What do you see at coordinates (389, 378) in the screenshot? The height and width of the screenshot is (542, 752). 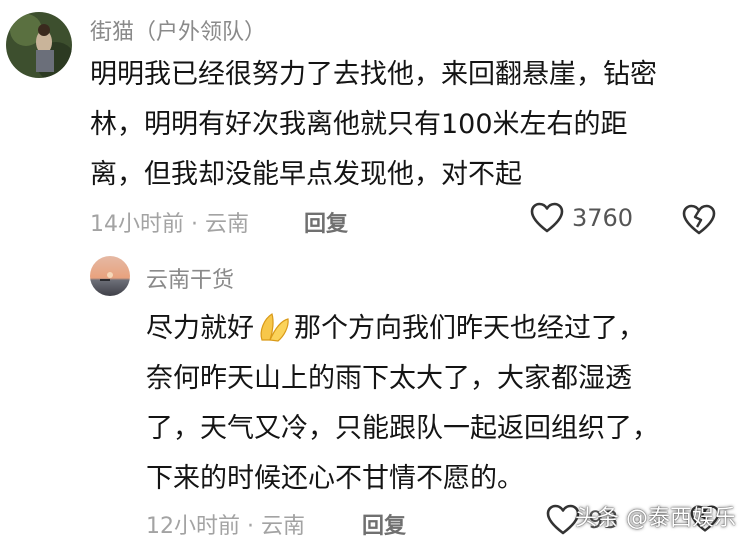 I see `comment-text-line: 奈何昨天山上的雨下太大了，大家都湿透` at bounding box center [389, 378].